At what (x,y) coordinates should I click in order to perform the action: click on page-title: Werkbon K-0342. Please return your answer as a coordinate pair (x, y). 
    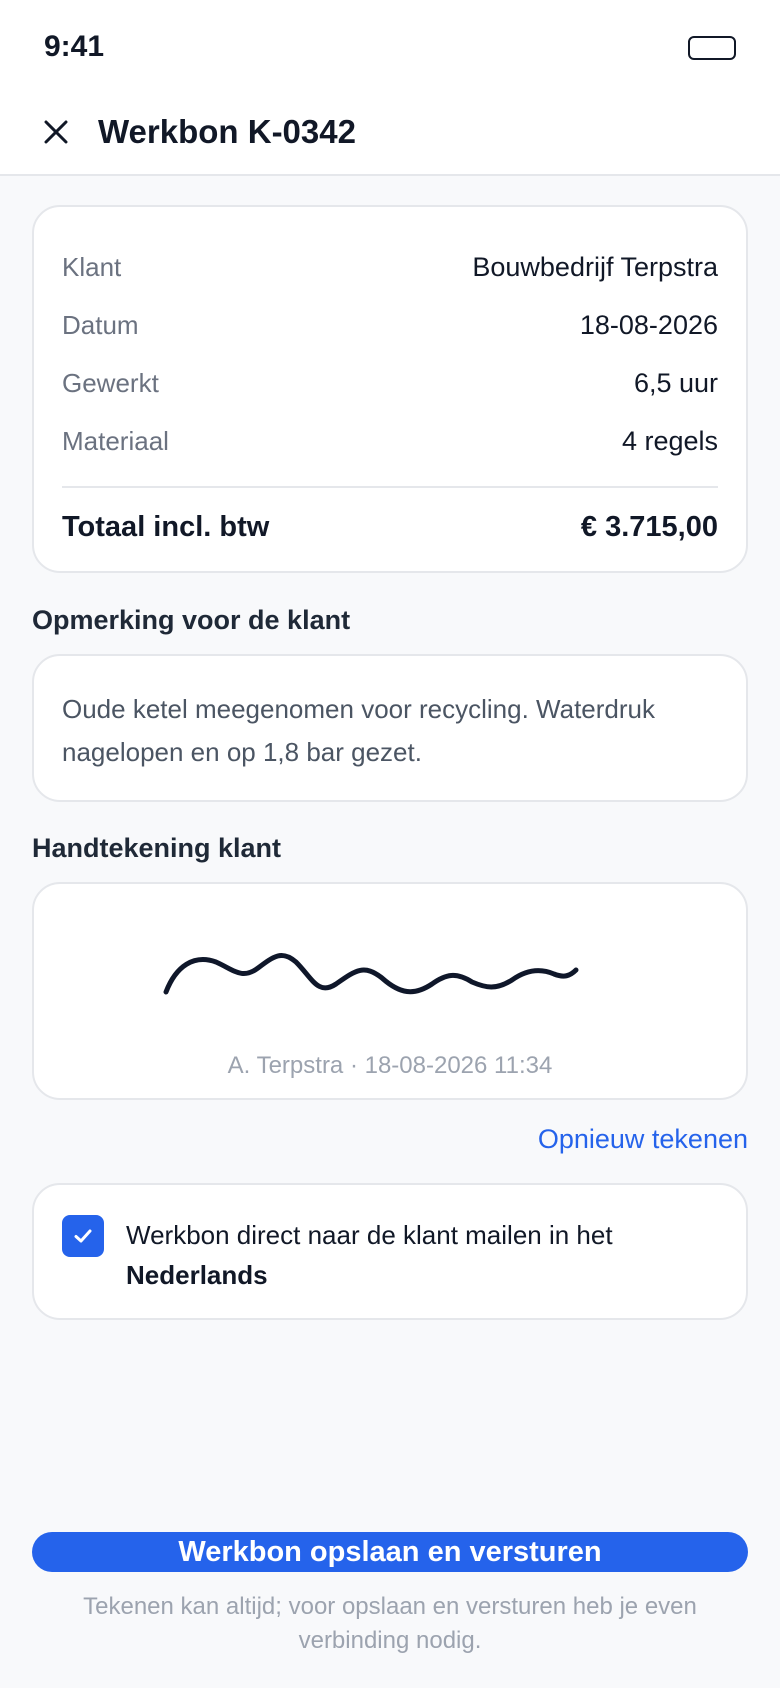
    Looking at the image, I should click on (227, 131).